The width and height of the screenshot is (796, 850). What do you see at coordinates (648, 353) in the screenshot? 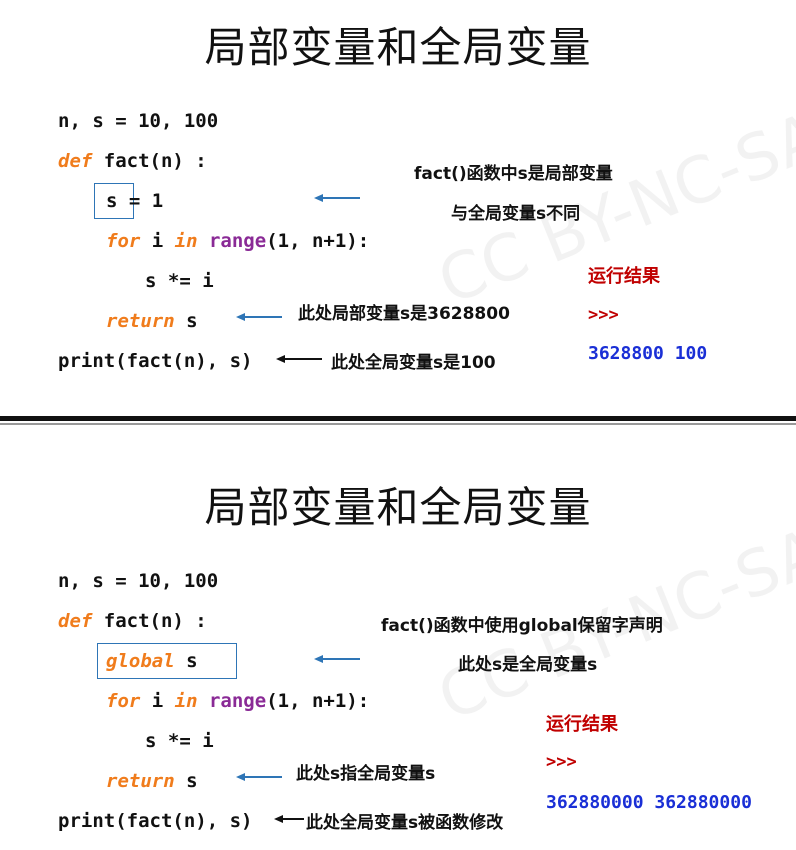
I see `result-value: 3628800 100` at bounding box center [648, 353].